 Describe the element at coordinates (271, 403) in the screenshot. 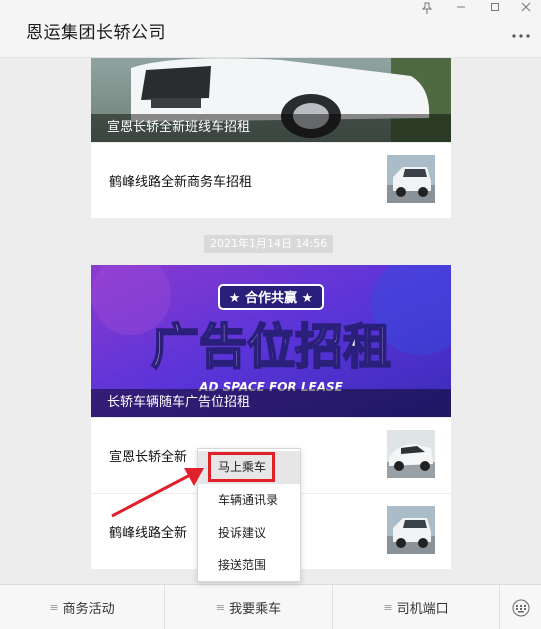

I see `cover-caption: 长轿车辆随车广告位招租` at that location.